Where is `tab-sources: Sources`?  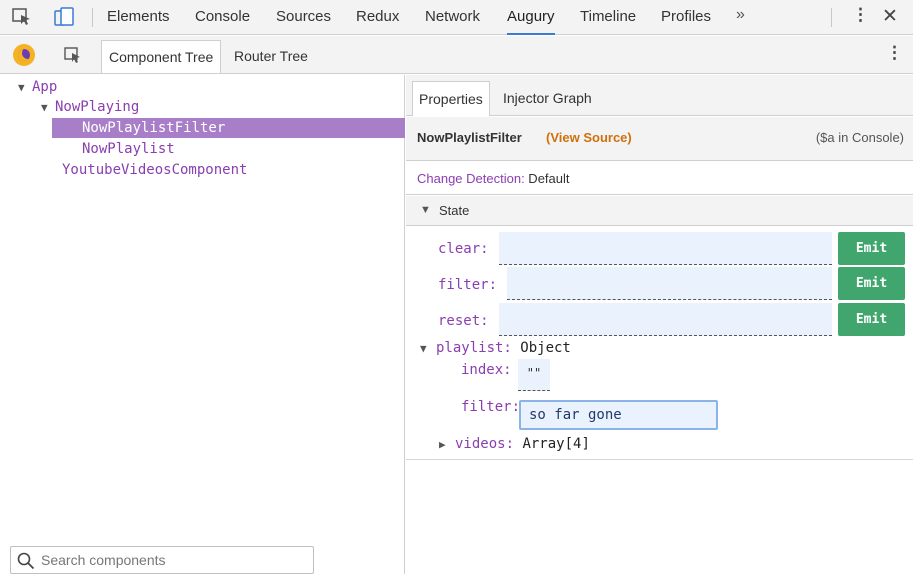
tab-sources: Sources is located at coordinates (303, 21).